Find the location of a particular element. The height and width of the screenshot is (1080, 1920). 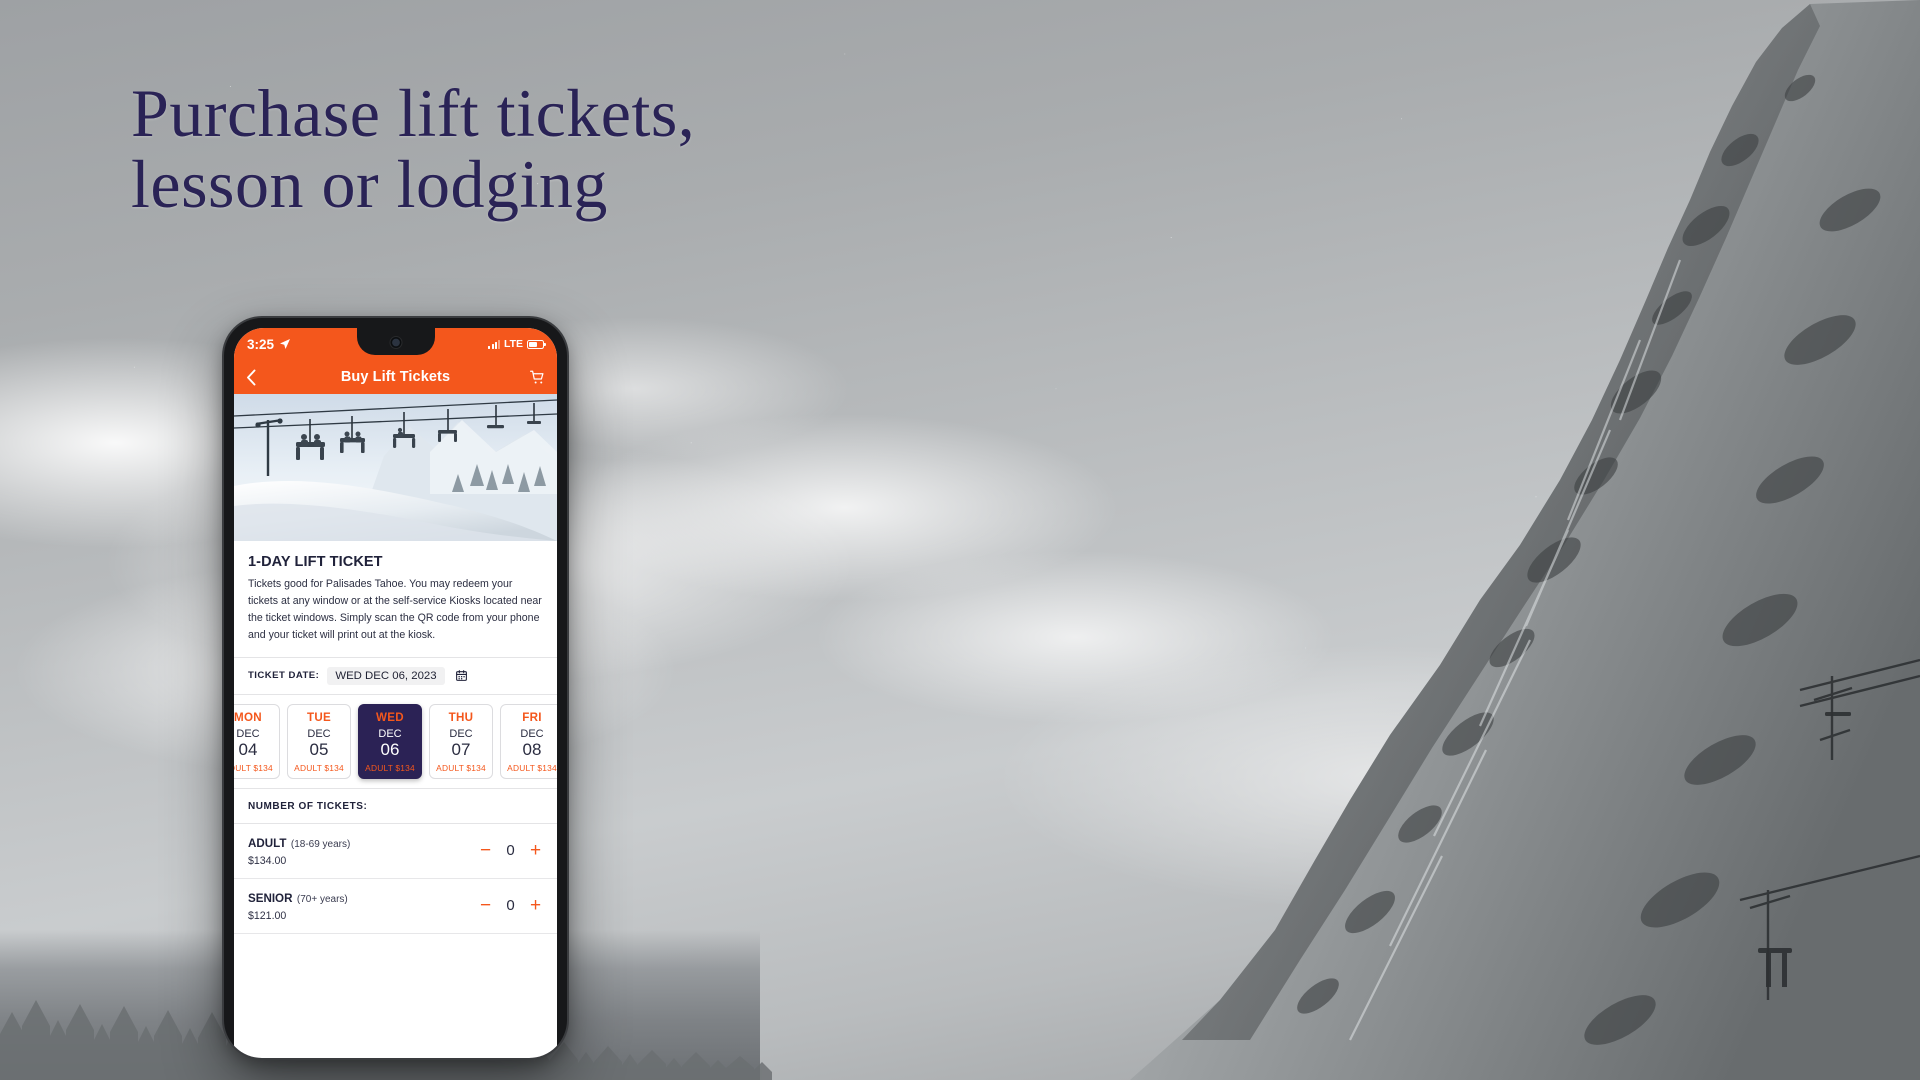

date-card: WED DEC 06 ADULT $134 is located at coordinates (390, 741).